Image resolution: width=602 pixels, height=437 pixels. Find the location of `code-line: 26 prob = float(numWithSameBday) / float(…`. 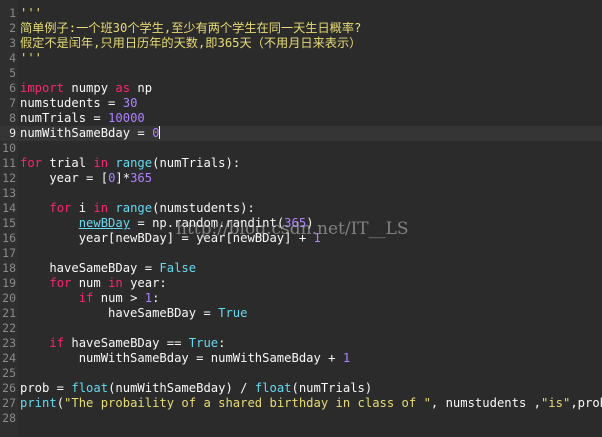

code-line: 26 prob = float(numWithSameBday) / float(… is located at coordinates (301, 388).